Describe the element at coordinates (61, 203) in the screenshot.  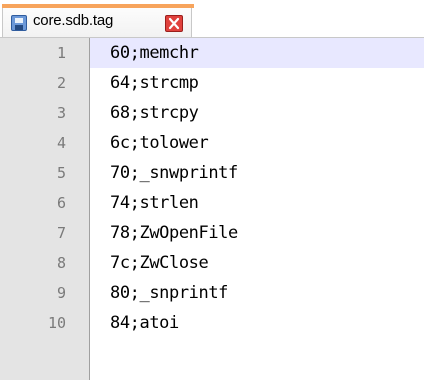
I see `line-number: 6` at that location.